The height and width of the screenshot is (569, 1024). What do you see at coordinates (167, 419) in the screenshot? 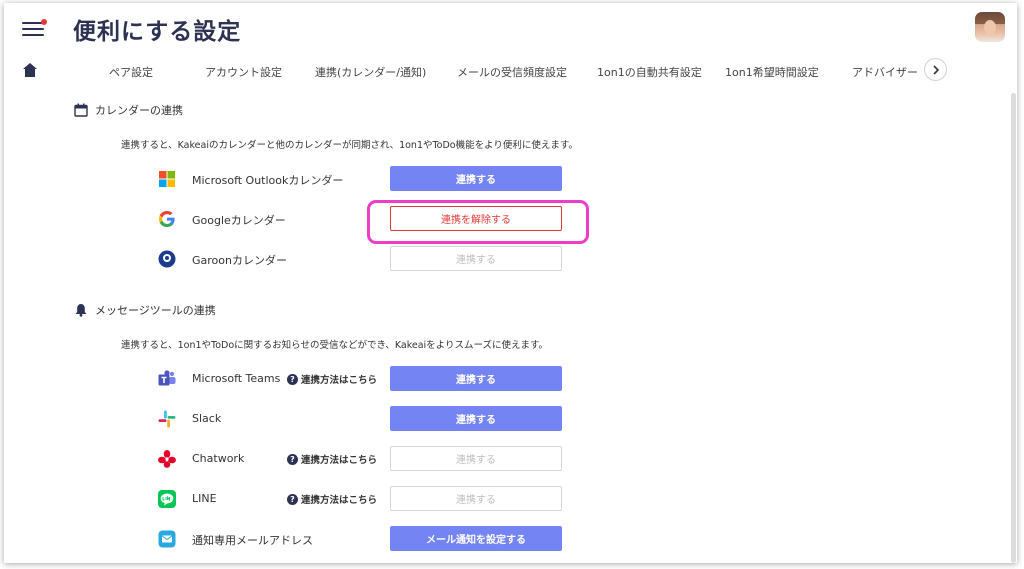
I see `slack-icon` at bounding box center [167, 419].